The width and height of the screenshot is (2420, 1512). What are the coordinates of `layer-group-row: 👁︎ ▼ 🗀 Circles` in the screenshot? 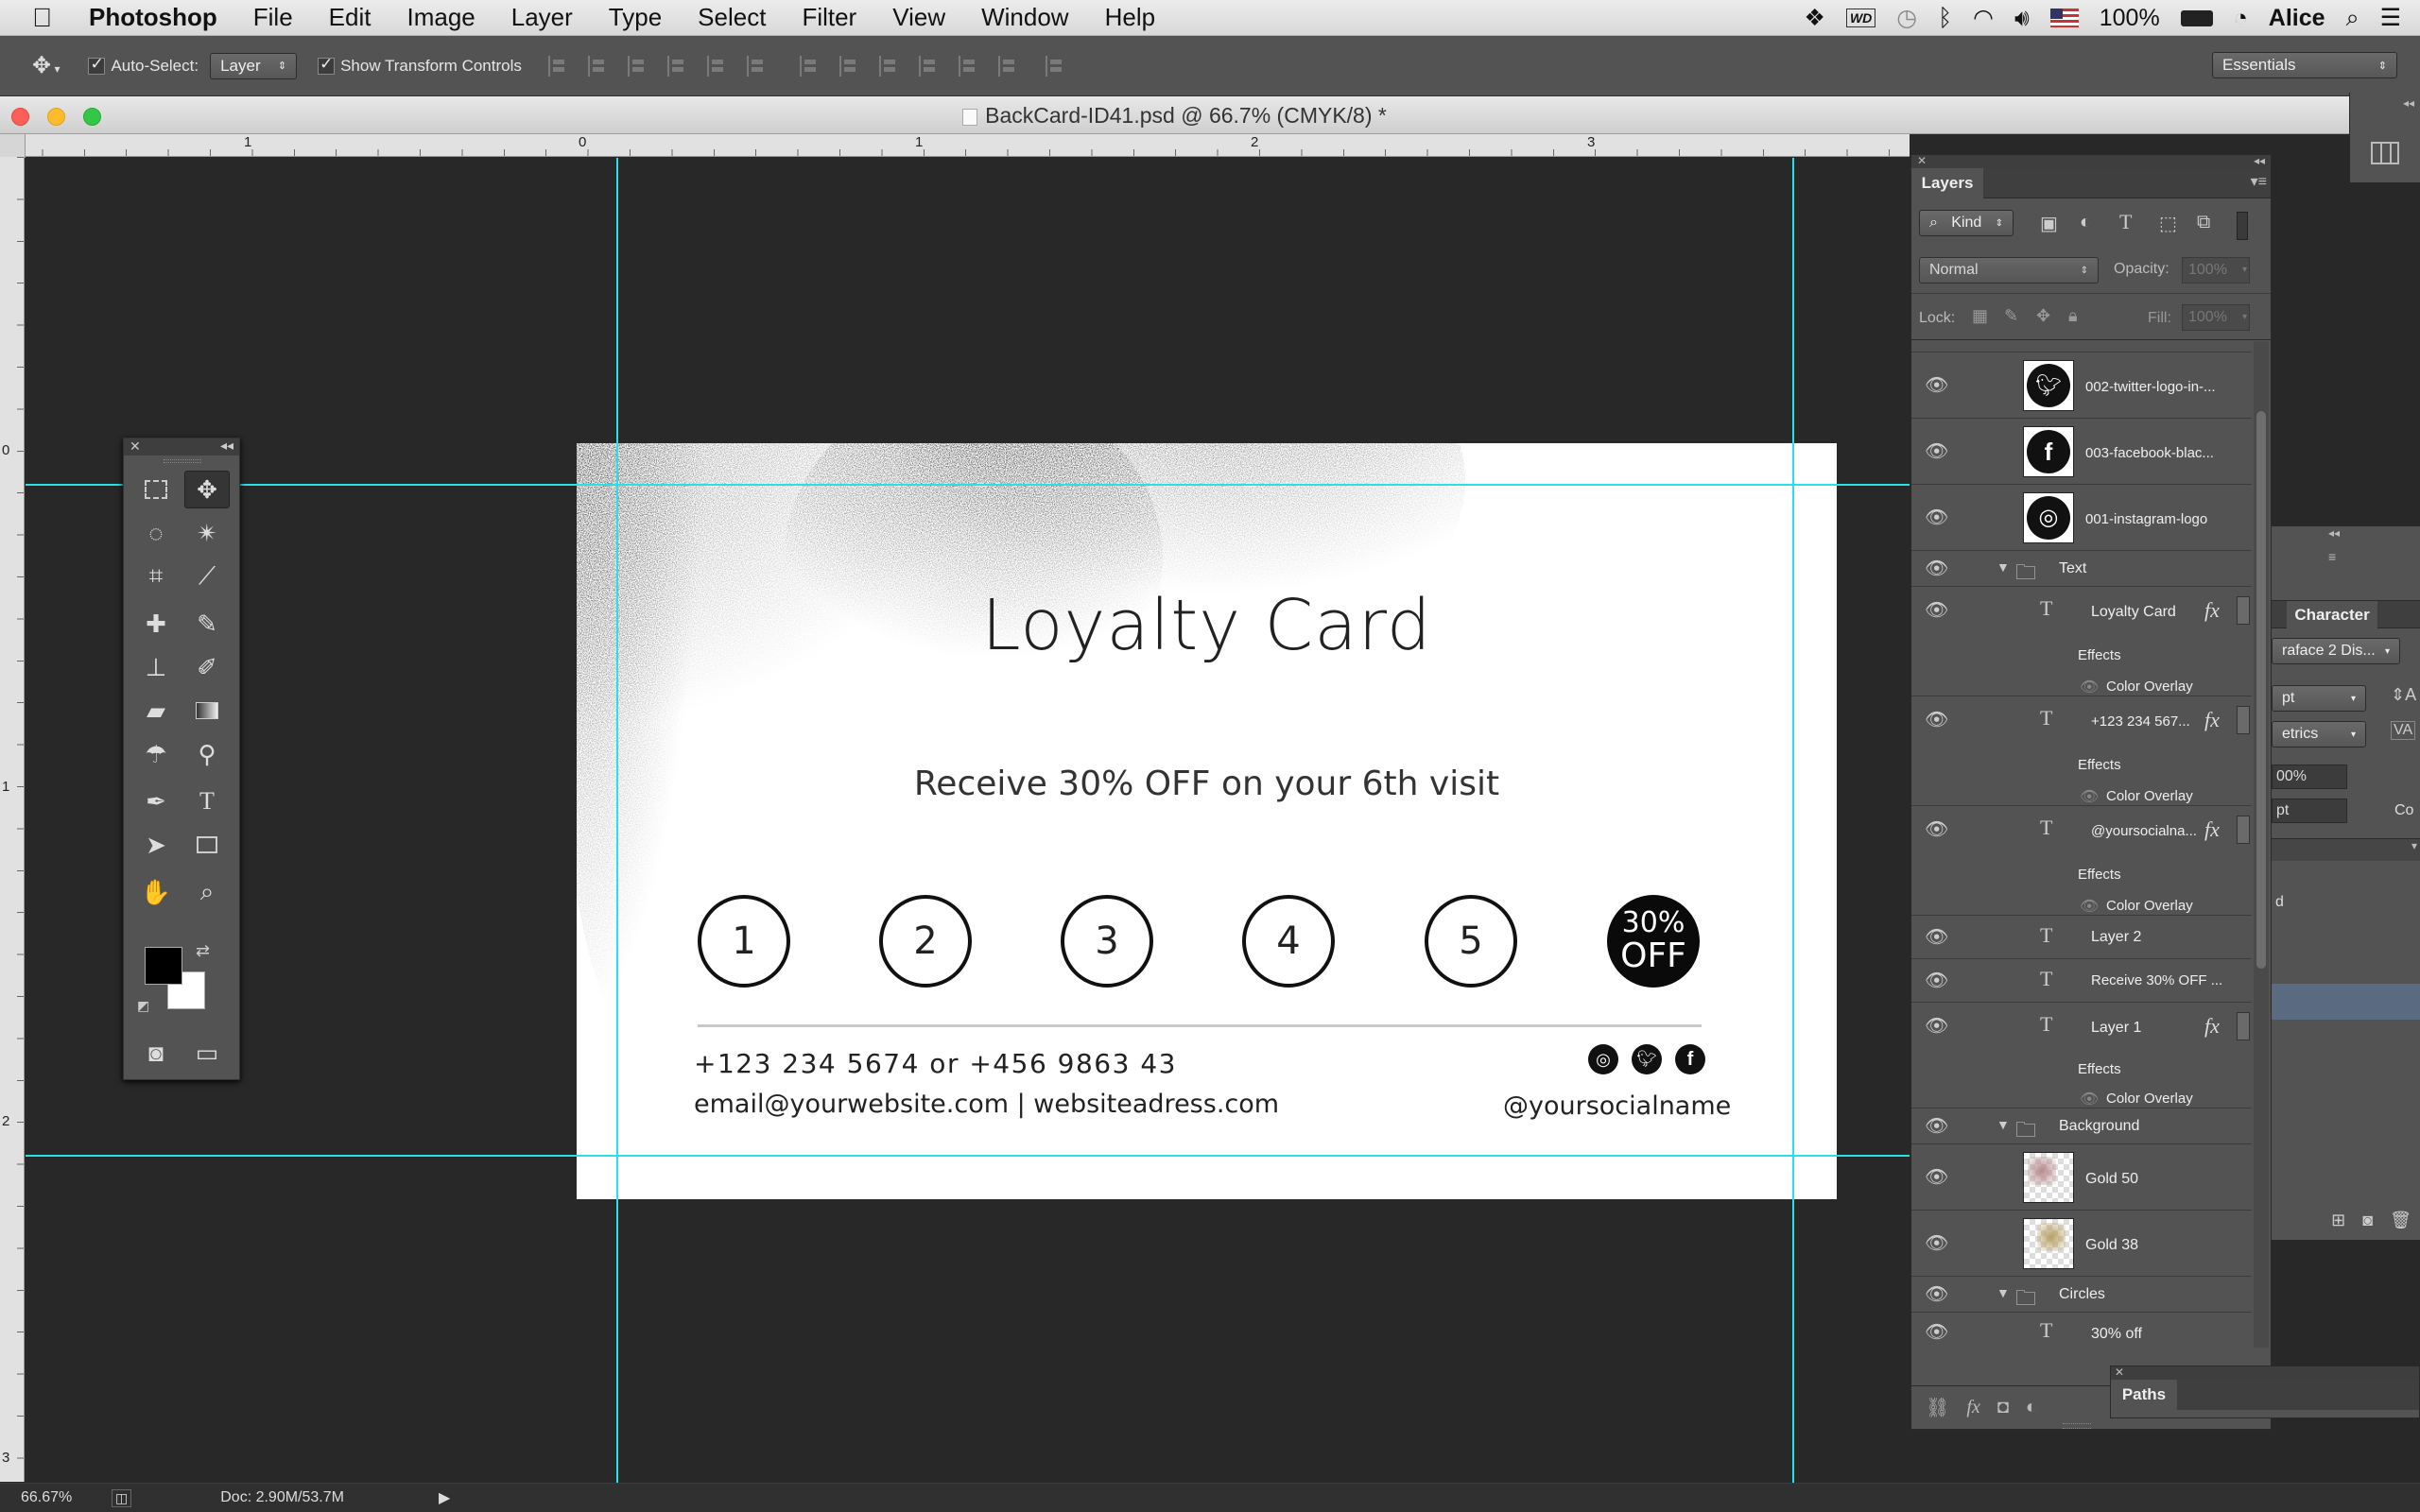 It's located at (2081, 1295).